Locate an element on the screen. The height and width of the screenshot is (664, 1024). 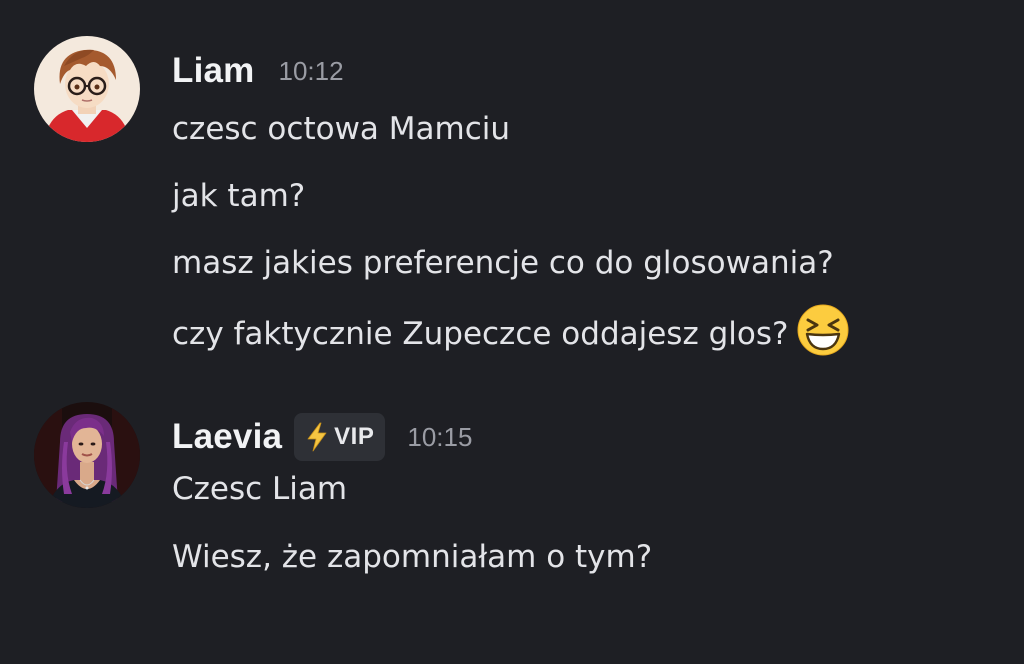
laughing-squint-emoji-icon is located at coordinates (823, 330).